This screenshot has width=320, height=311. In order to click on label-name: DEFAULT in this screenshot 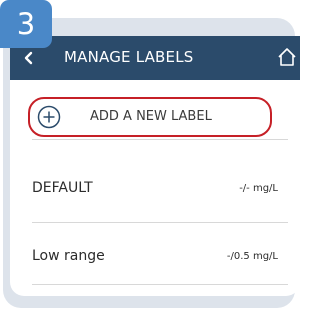, I will do `click(62, 188)`.